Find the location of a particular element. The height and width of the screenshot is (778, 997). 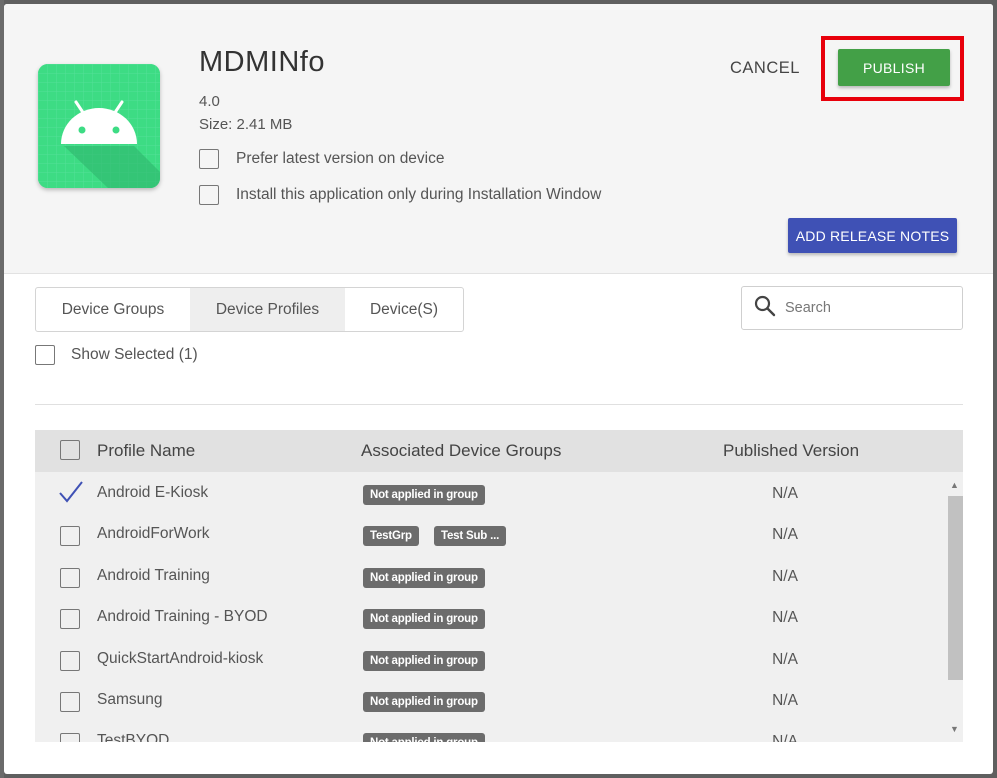

profile-name: Android E-Kiosk is located at coordinates (153, 492).